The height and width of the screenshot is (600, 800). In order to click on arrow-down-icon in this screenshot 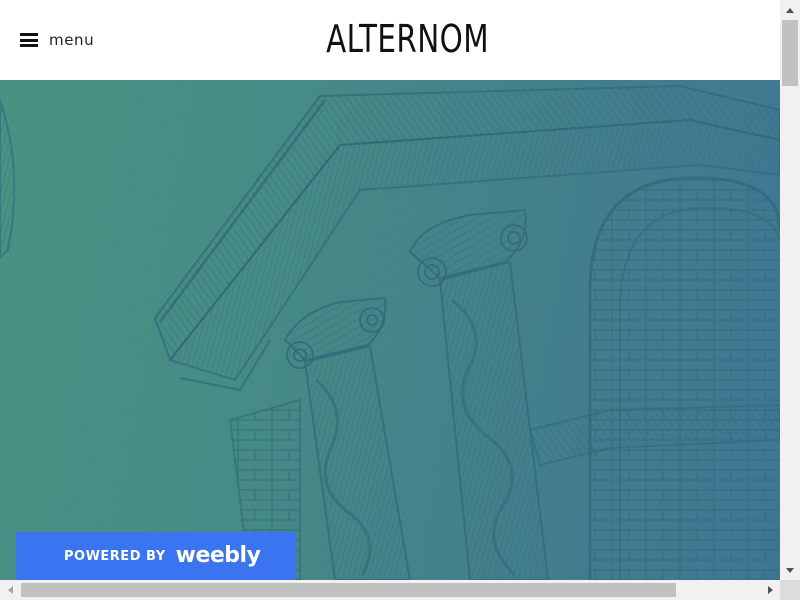, I will do `click(790, 570)`.